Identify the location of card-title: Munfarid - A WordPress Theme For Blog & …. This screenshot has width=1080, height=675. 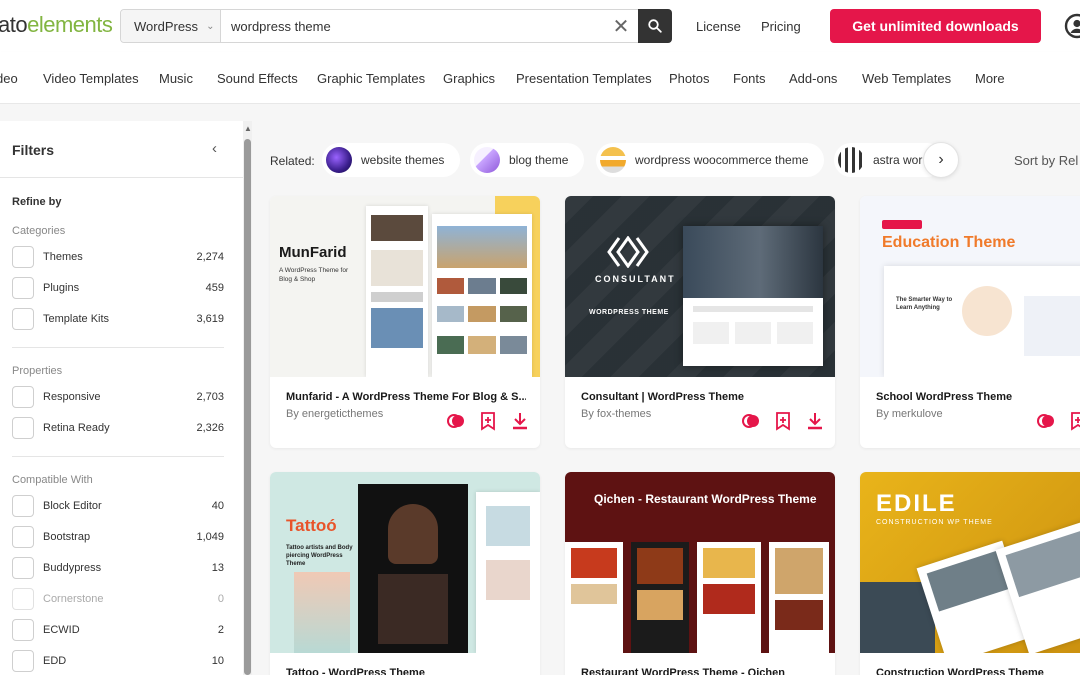
(406, 397).